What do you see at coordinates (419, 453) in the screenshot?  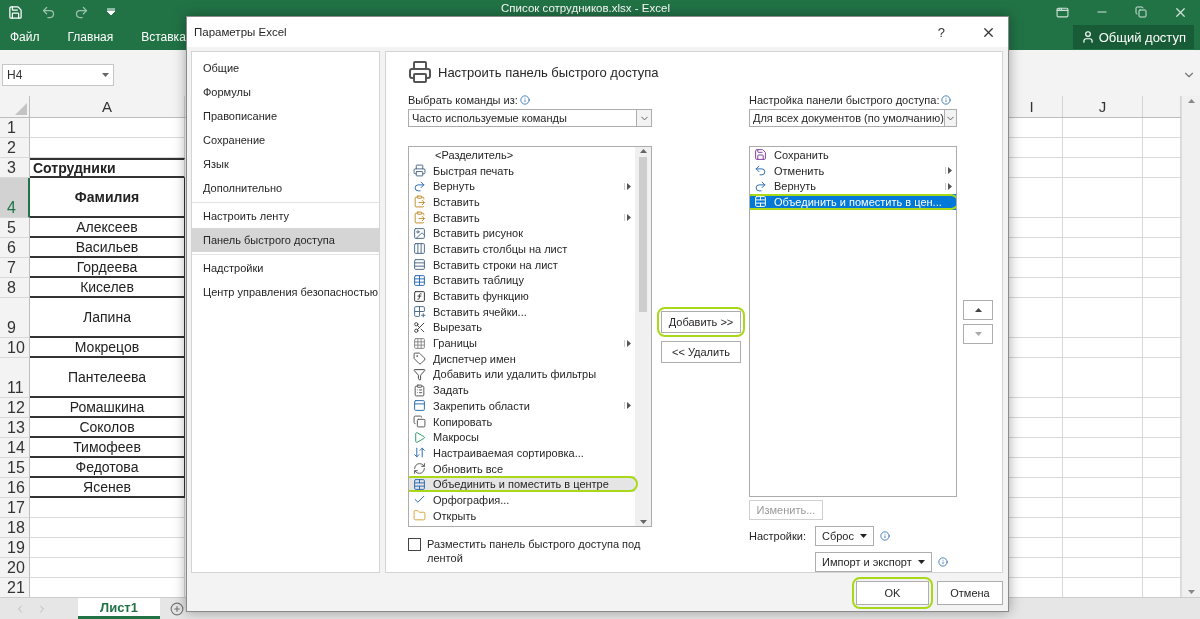 I see `sort-icon` at bounding box center [419, 453].